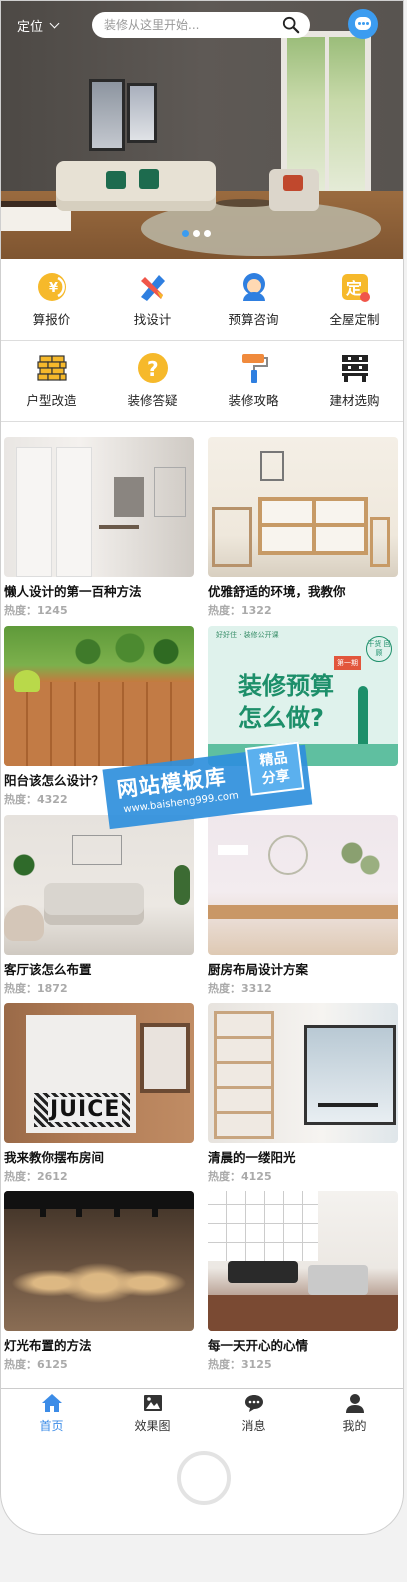 This screenshot has width=407, height=1582. I want to click on article-title: 我来教你摆布房间, so click(54, 1157).